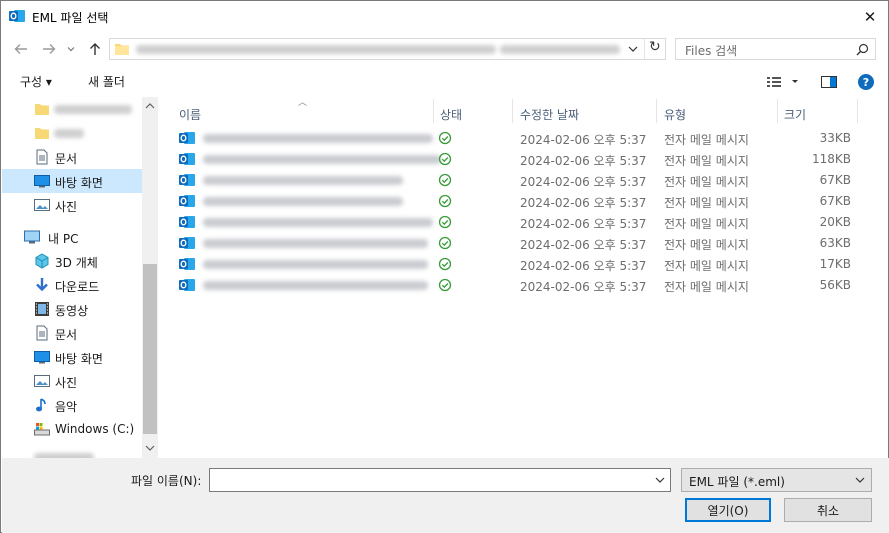 This screenshot has width=889, height=533. I want to click on new-folder-button: 새 폴더, so click(106, 81).